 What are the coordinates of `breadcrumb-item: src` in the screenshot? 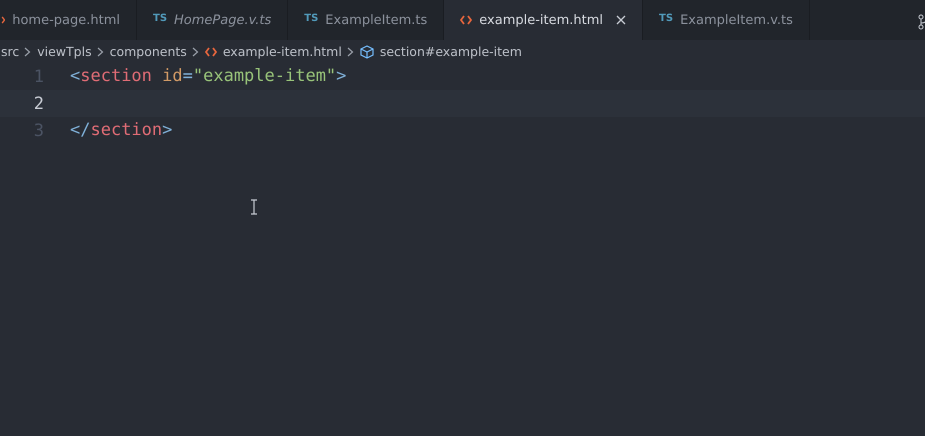 It's located at (10, 51).